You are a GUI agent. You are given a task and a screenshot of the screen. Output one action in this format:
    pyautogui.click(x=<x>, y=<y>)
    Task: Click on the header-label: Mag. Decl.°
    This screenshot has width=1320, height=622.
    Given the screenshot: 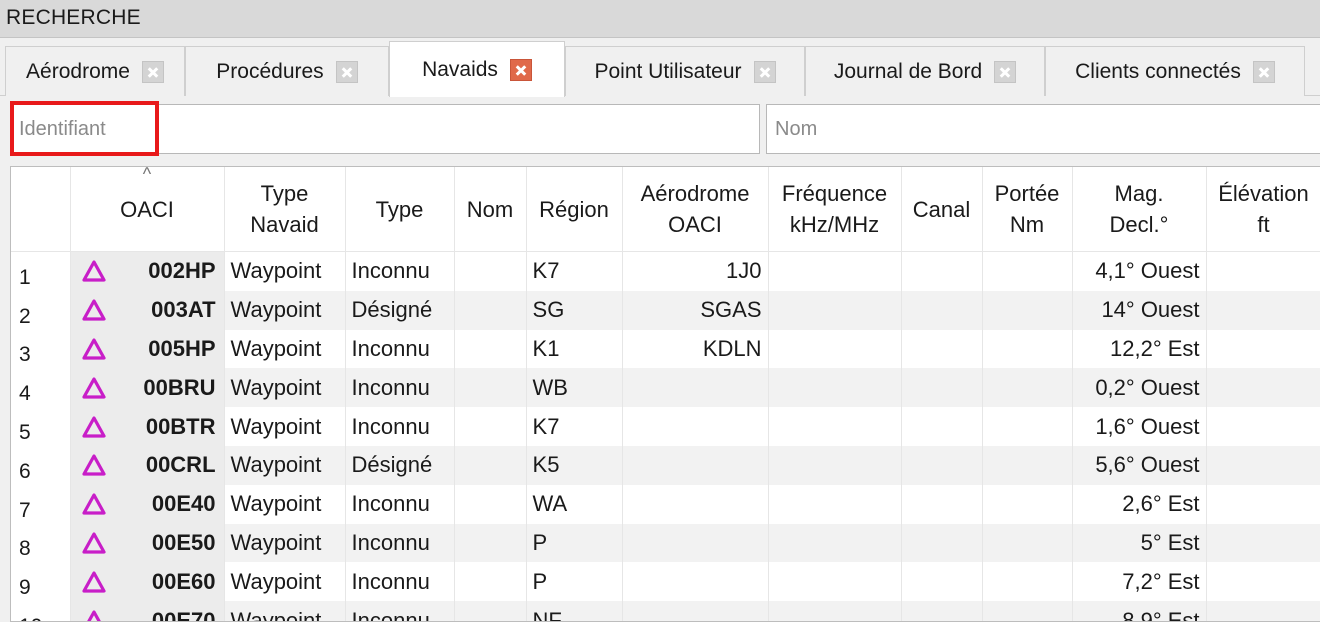 What is the action you would take?
    pyautogui.click(x=1139, y=209)
    